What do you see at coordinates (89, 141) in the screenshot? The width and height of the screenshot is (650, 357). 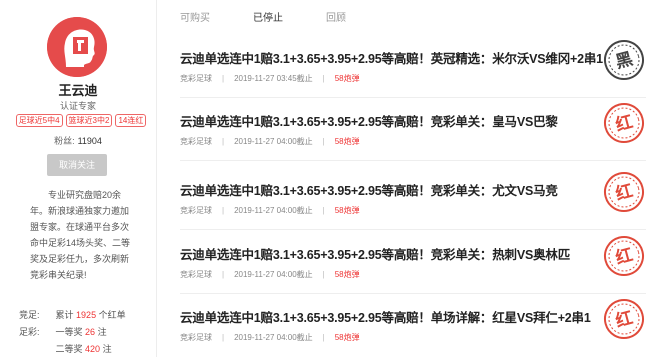 I see `fans-value: 11904` at bounding box center [89, 141].